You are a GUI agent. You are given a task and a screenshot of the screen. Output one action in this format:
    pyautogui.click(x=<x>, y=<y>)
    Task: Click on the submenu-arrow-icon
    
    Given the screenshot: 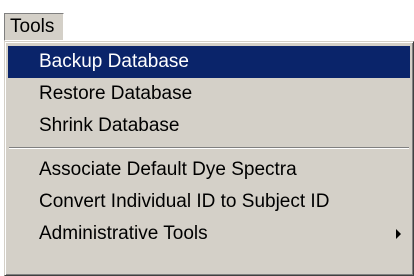 What is the action you would take?
    pyautogui.click(x=398, y=234)
    